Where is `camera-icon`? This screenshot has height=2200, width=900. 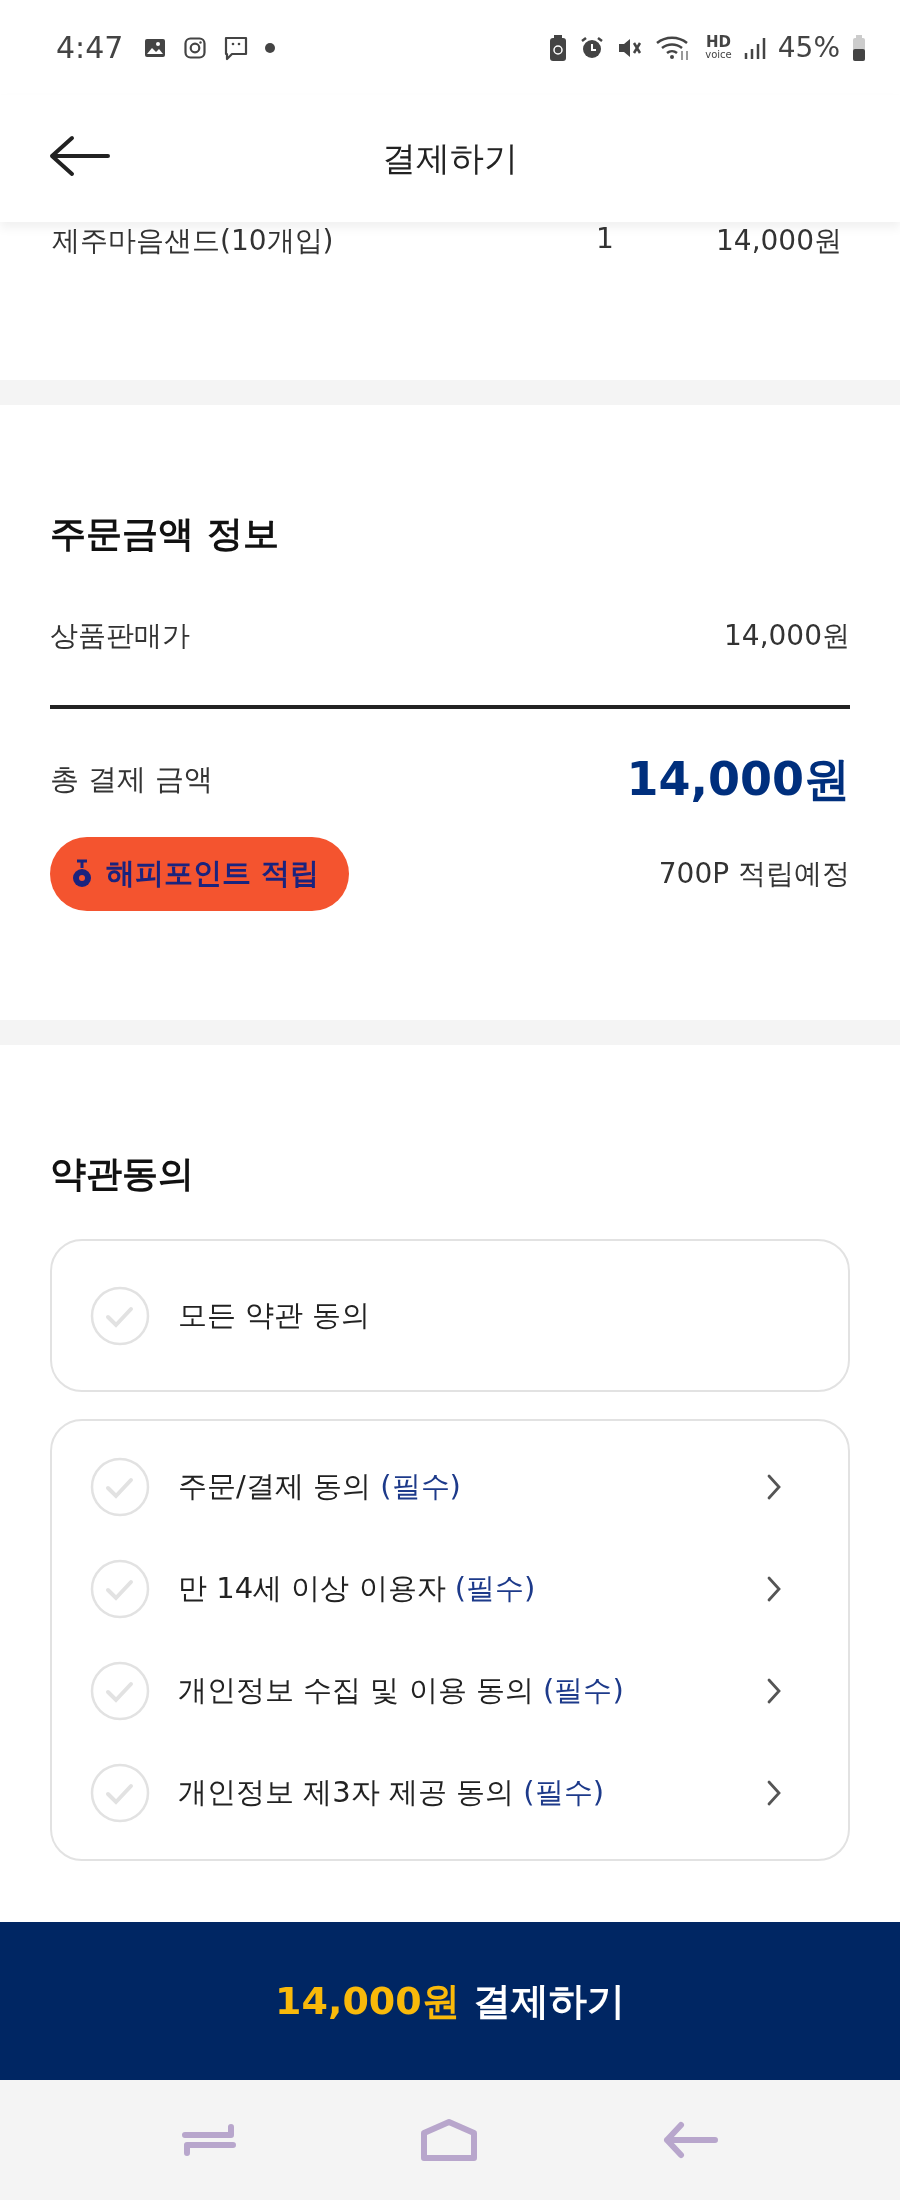 camera-icon is located at coordinates (195, 47).